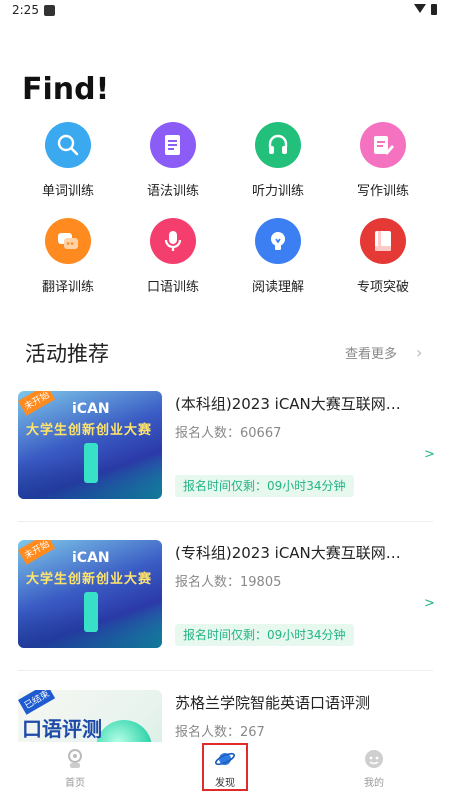  I want to click on grid-label: 阅读理解, so click(277, 287).